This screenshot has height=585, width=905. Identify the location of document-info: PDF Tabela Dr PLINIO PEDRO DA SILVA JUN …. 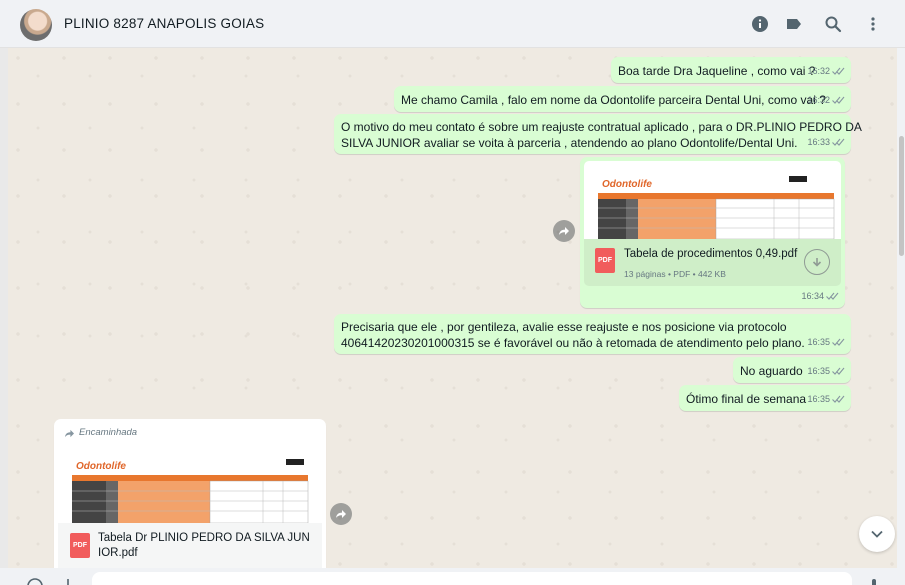
(190, 545).